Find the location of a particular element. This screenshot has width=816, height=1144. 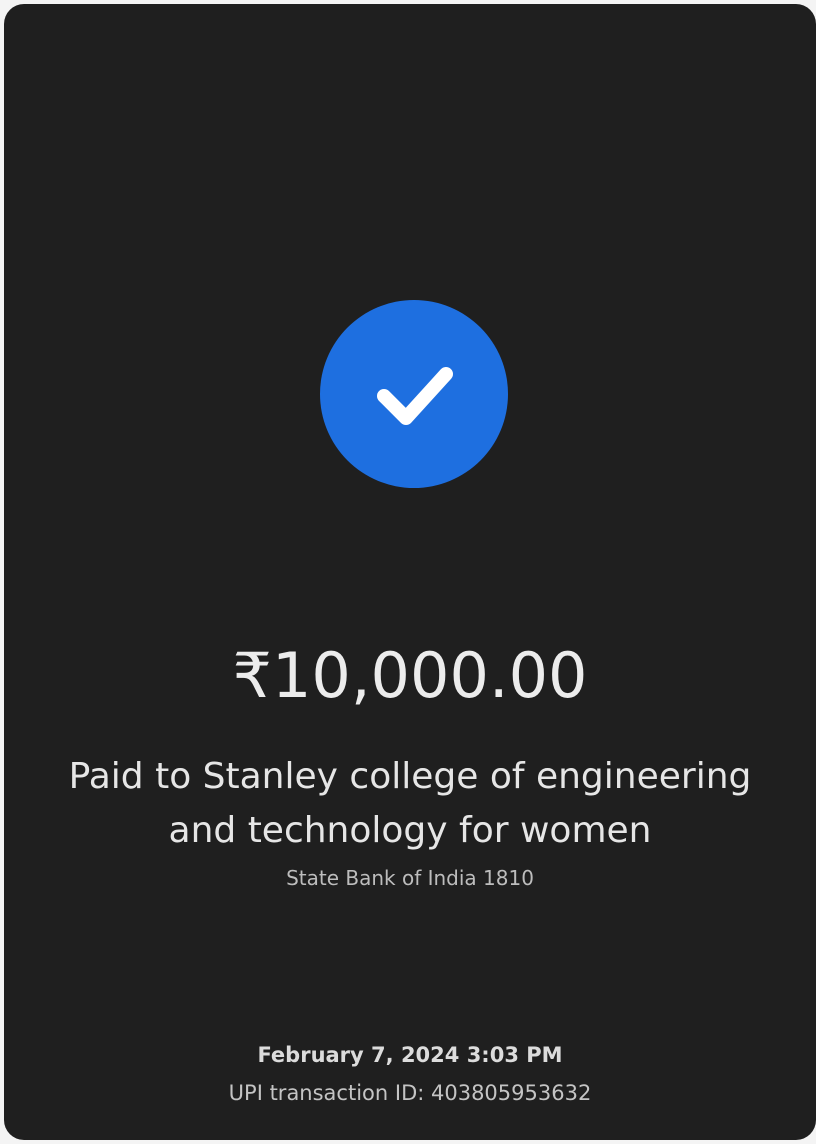

bank-account: State Bank of India 1810 is located at coordinates (410, 878).